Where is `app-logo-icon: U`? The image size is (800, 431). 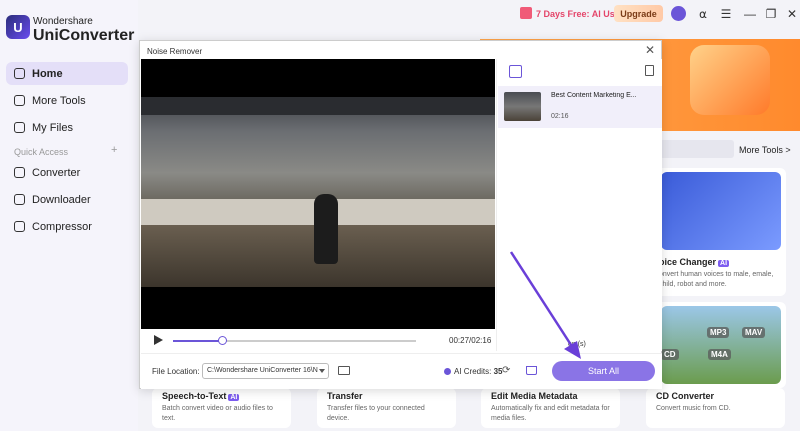 app-logo-icon: U is located at coordinates (18, 27).